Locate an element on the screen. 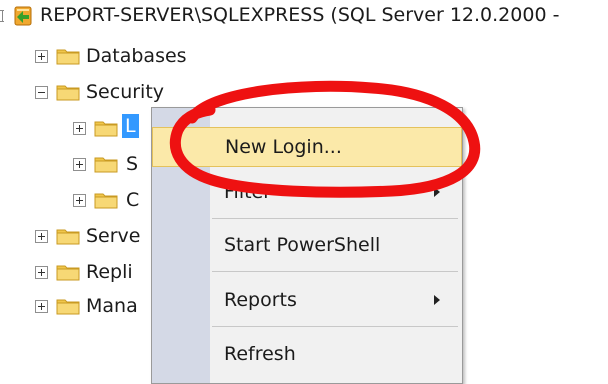 This screenshot has height=384, width=608. collapse-security-button is located at coordinates (41, 92).